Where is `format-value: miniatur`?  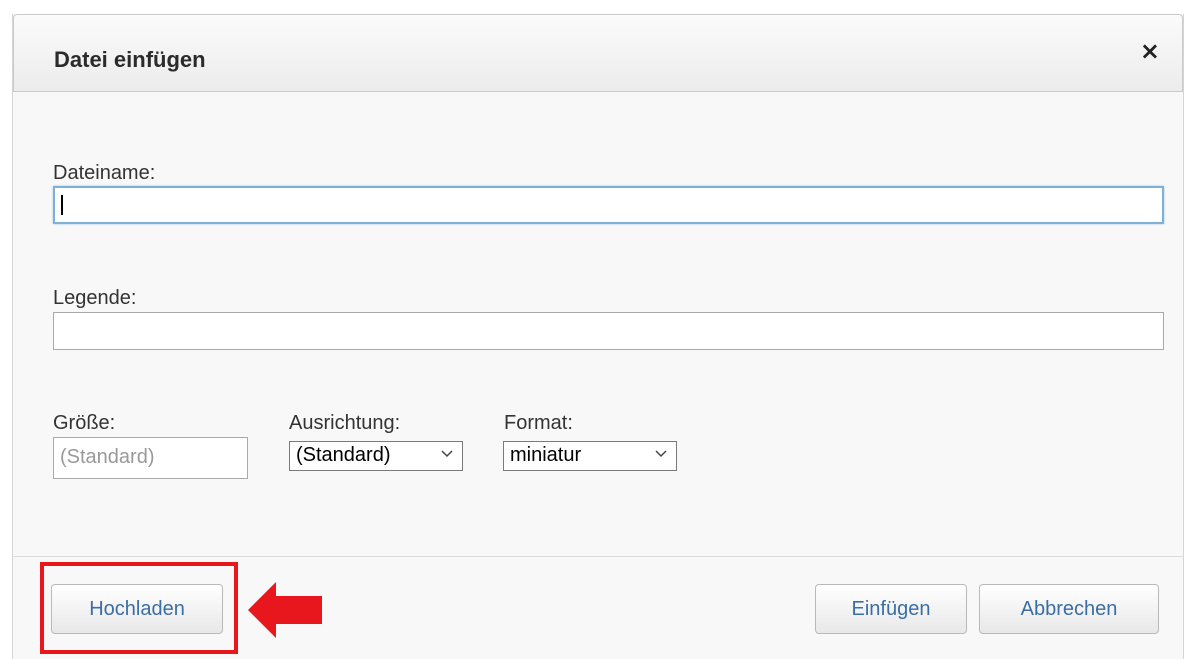
format-value: miniatur is located at coordinates (546, 455).